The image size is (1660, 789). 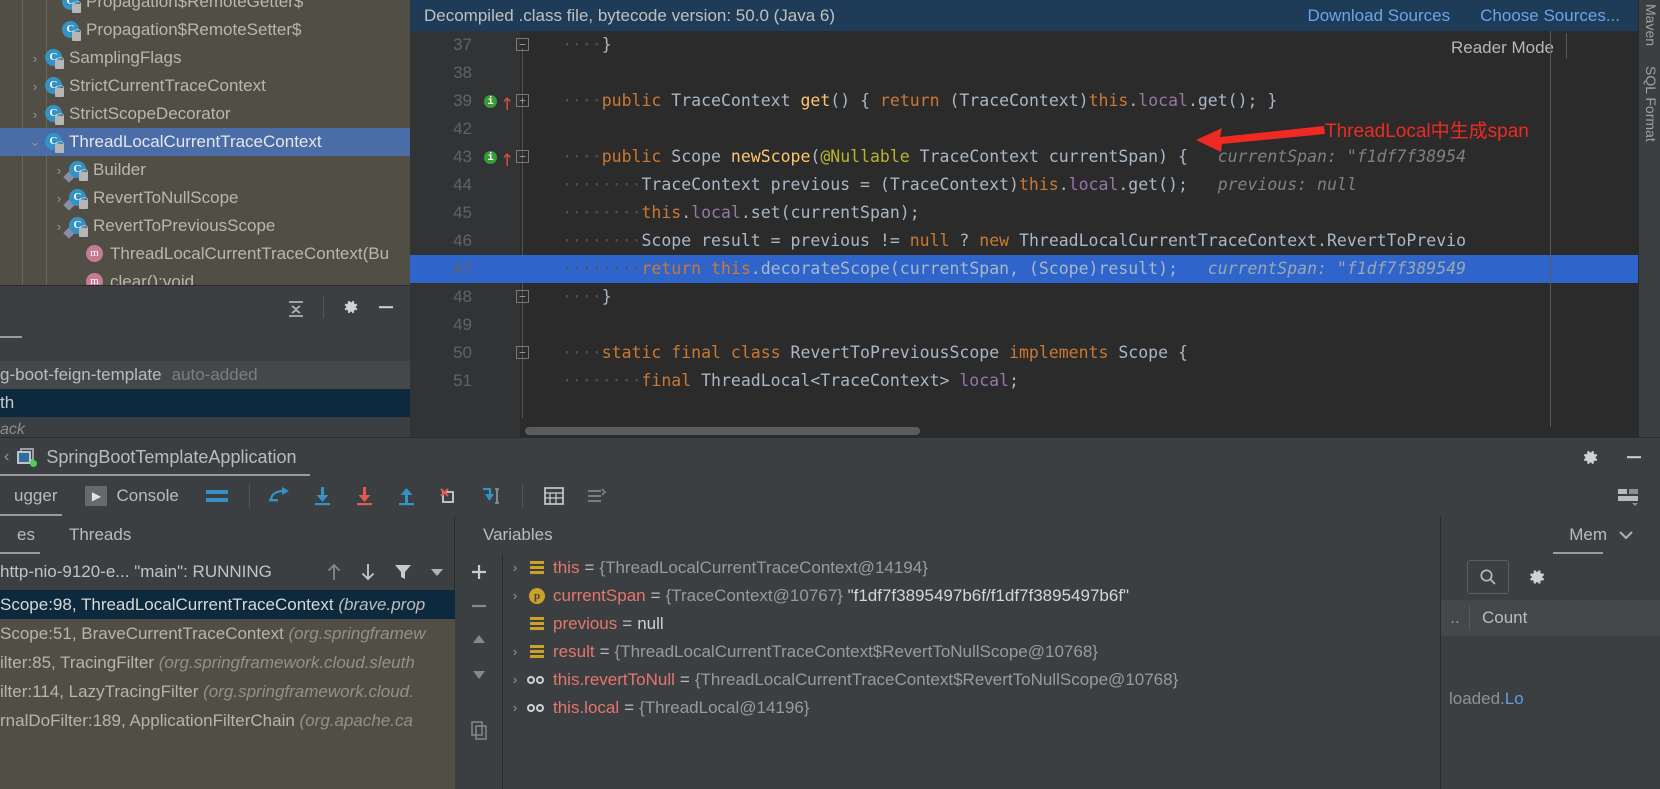 I want to click on variable-row: › this.local = {ThreadLocal@14196}, so click(x=972, y=708).